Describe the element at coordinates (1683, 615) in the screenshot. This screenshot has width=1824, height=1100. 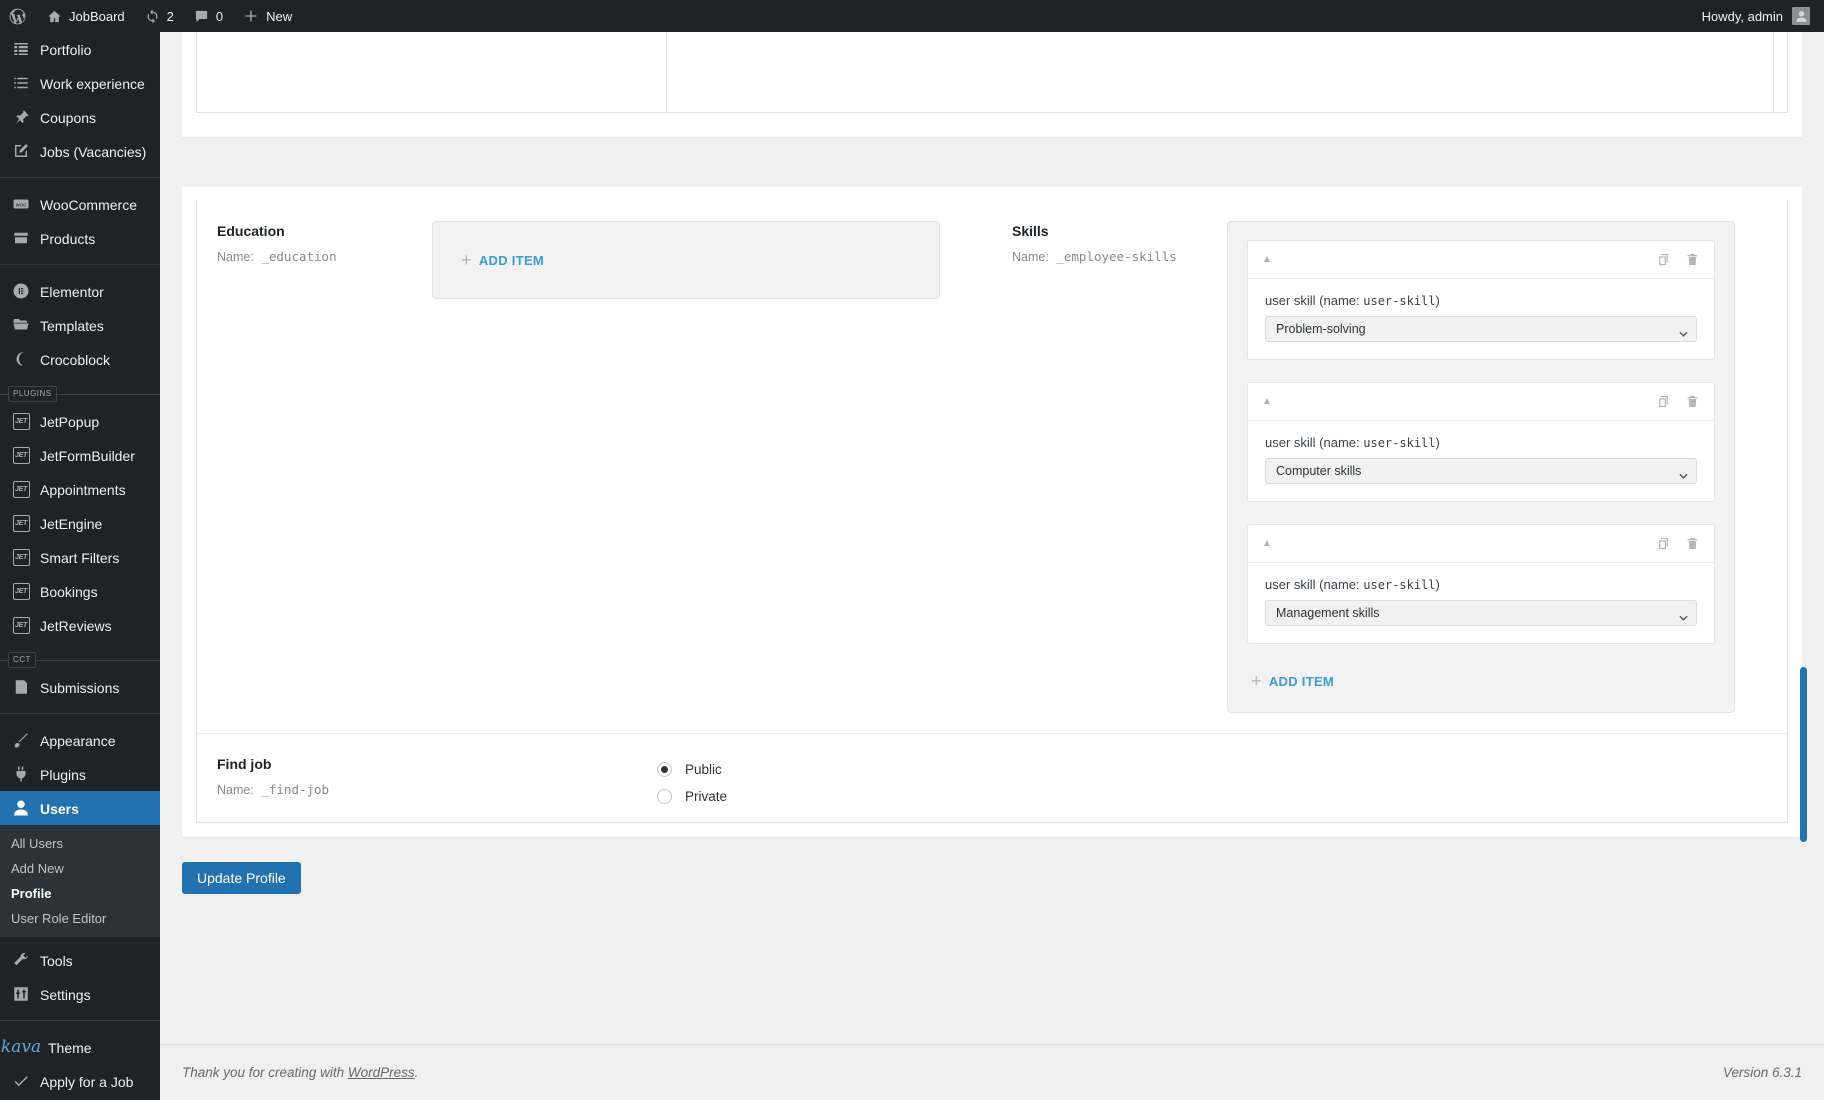
I see `chevron-down-icon` at that location.